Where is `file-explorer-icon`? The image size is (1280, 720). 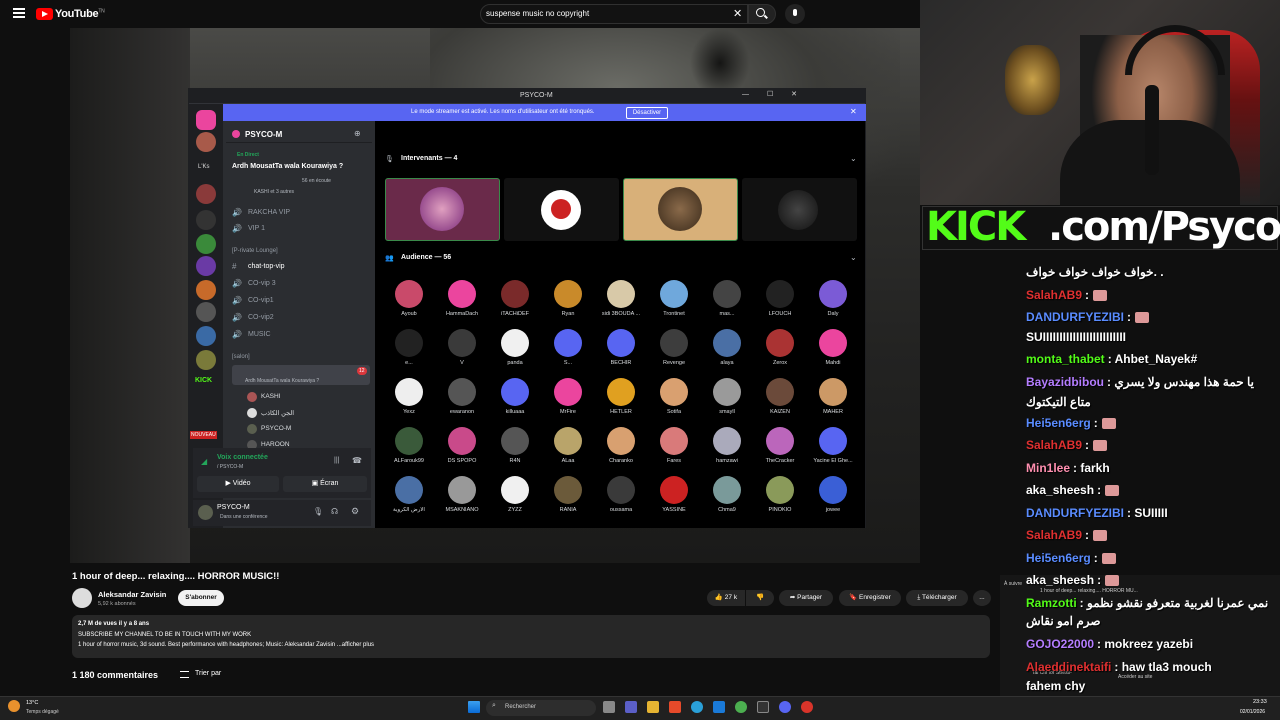
file-explorer-icon is located at coordinates (653, 707).